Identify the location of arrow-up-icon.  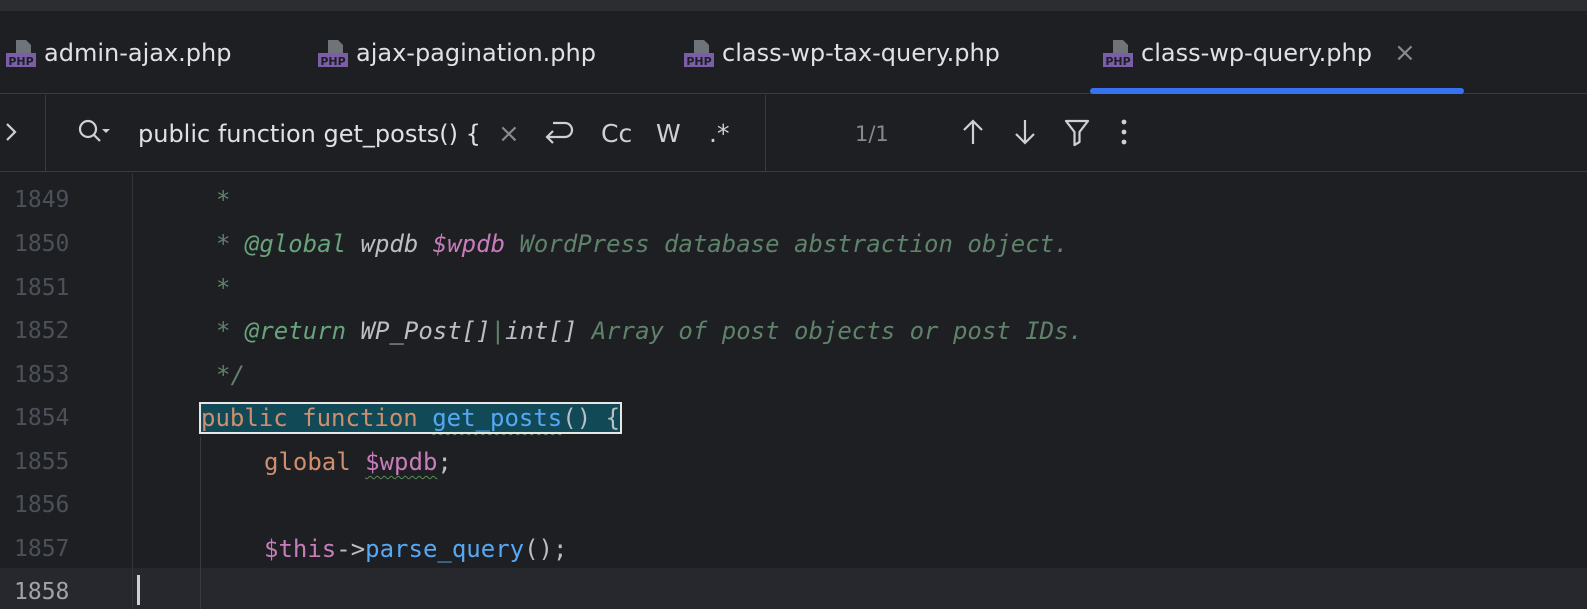
(973, 134).